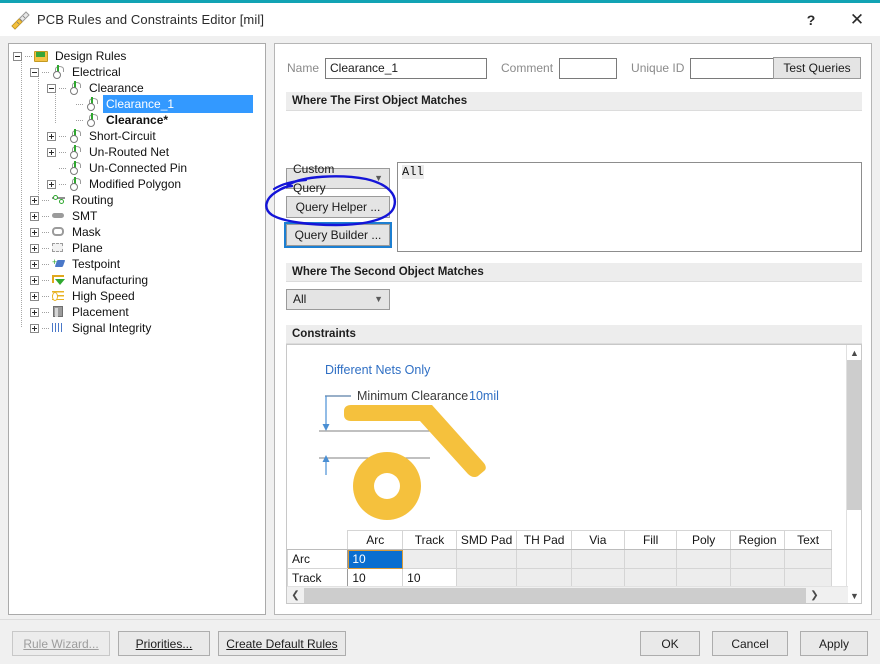 The image size is (880, 664). What do you see at coordinates (58, 264) in the screenshot?
I see `testpoint-icon: +` at bounding box center [58, 264].